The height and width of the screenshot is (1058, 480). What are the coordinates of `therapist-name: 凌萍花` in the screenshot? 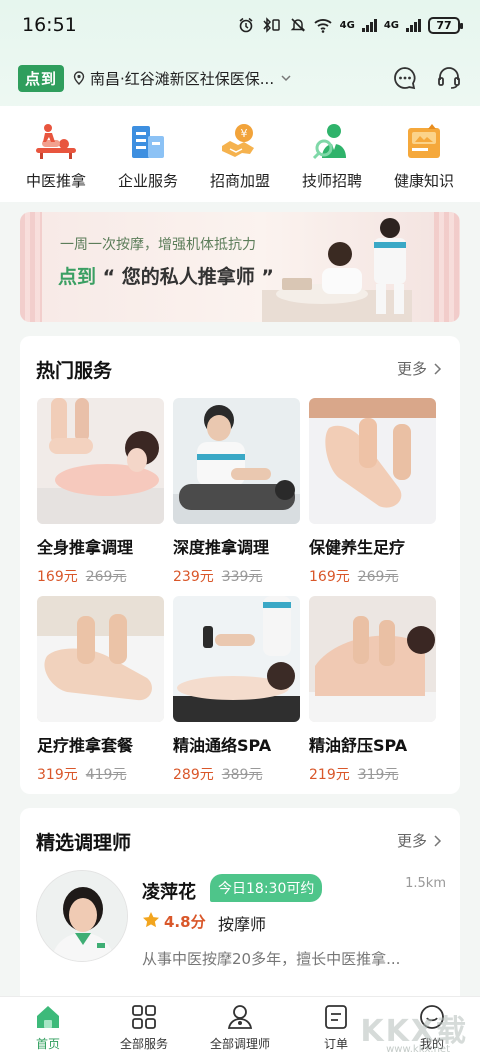 It's located at (169, 892).